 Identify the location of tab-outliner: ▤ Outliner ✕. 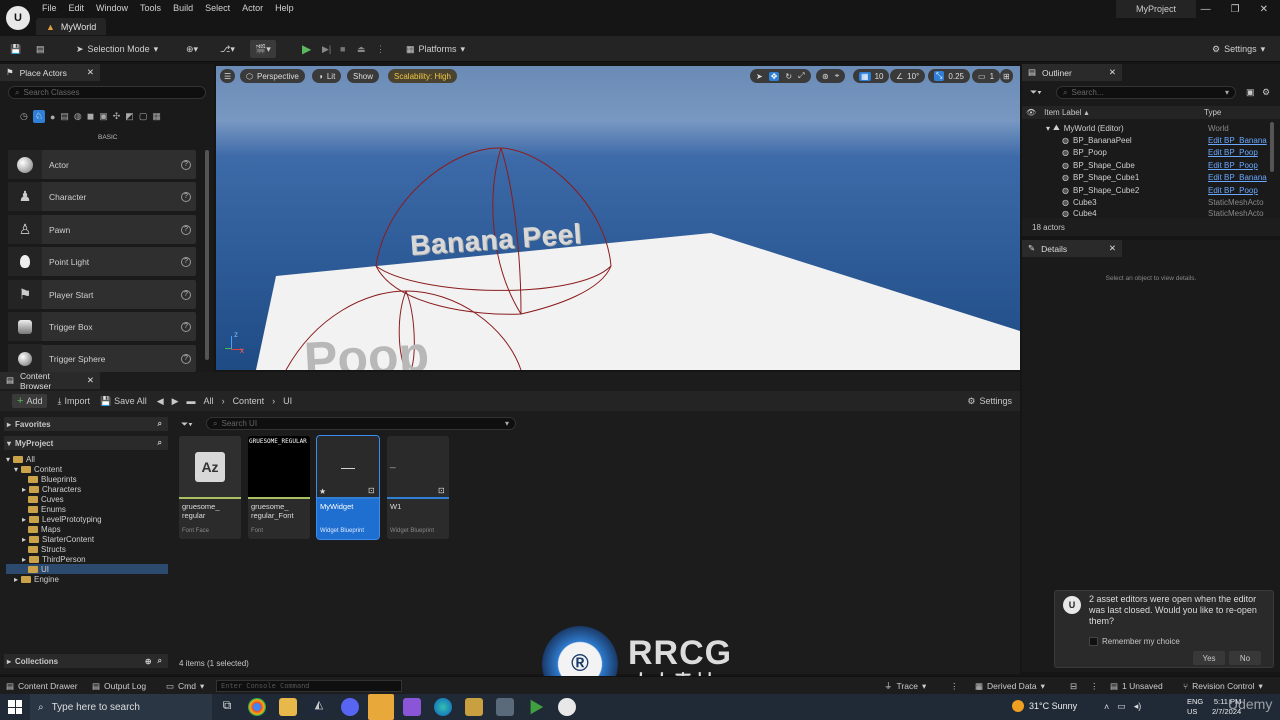
(1072, 72).